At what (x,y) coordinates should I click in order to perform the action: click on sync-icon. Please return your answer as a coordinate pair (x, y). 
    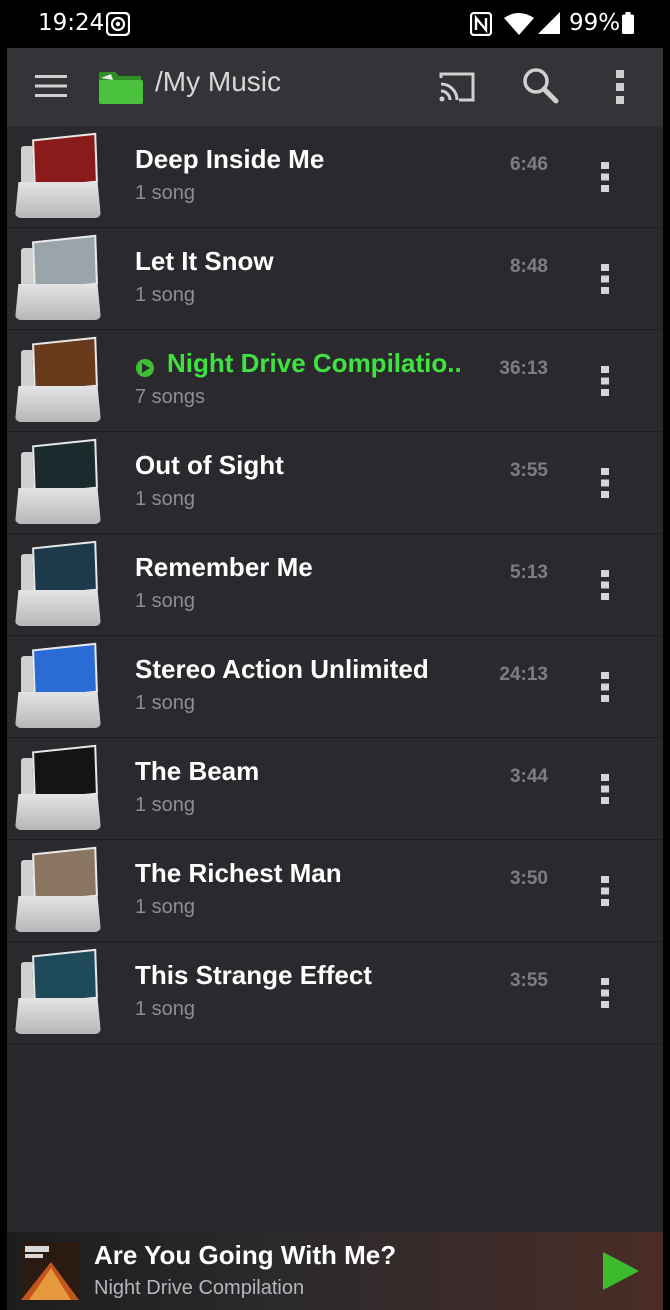
    Looking at the image, I should click on (118, 24).